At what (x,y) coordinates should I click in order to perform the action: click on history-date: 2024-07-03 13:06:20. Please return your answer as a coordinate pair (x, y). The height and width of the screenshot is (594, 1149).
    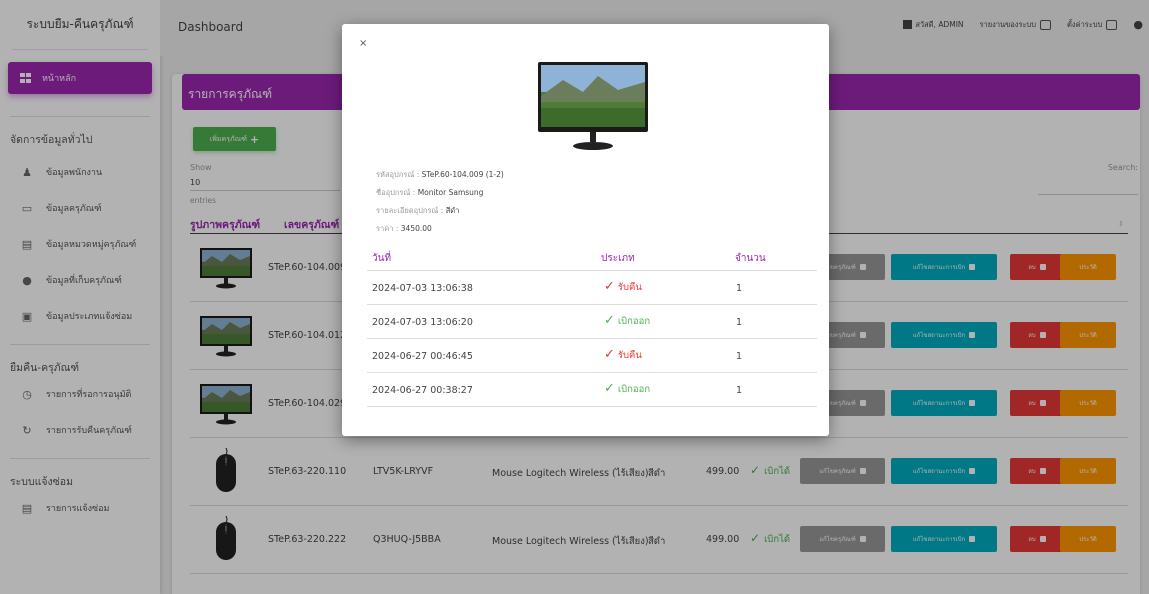
    Looking at the image, I should click on (422, 322).